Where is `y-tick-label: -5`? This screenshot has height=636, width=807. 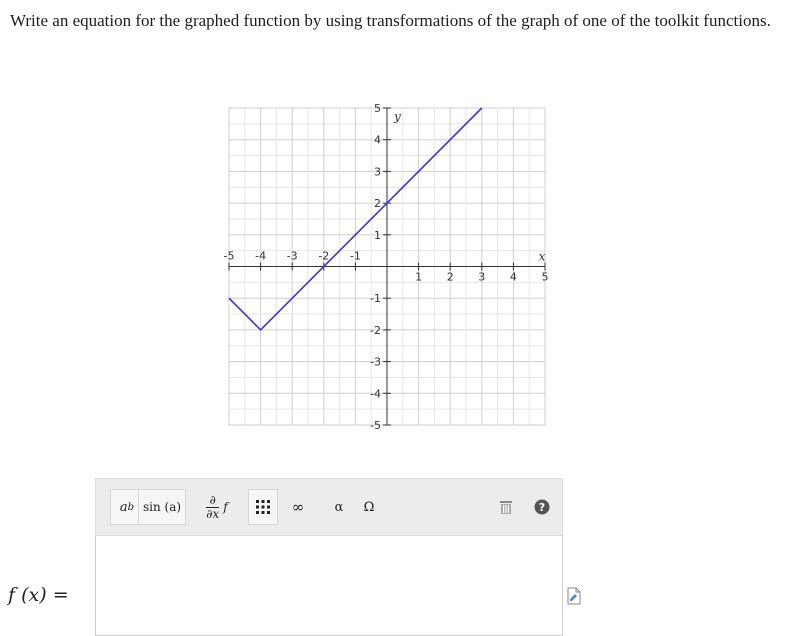
y-tick-label: -5 is located at coordinates (375, 425).